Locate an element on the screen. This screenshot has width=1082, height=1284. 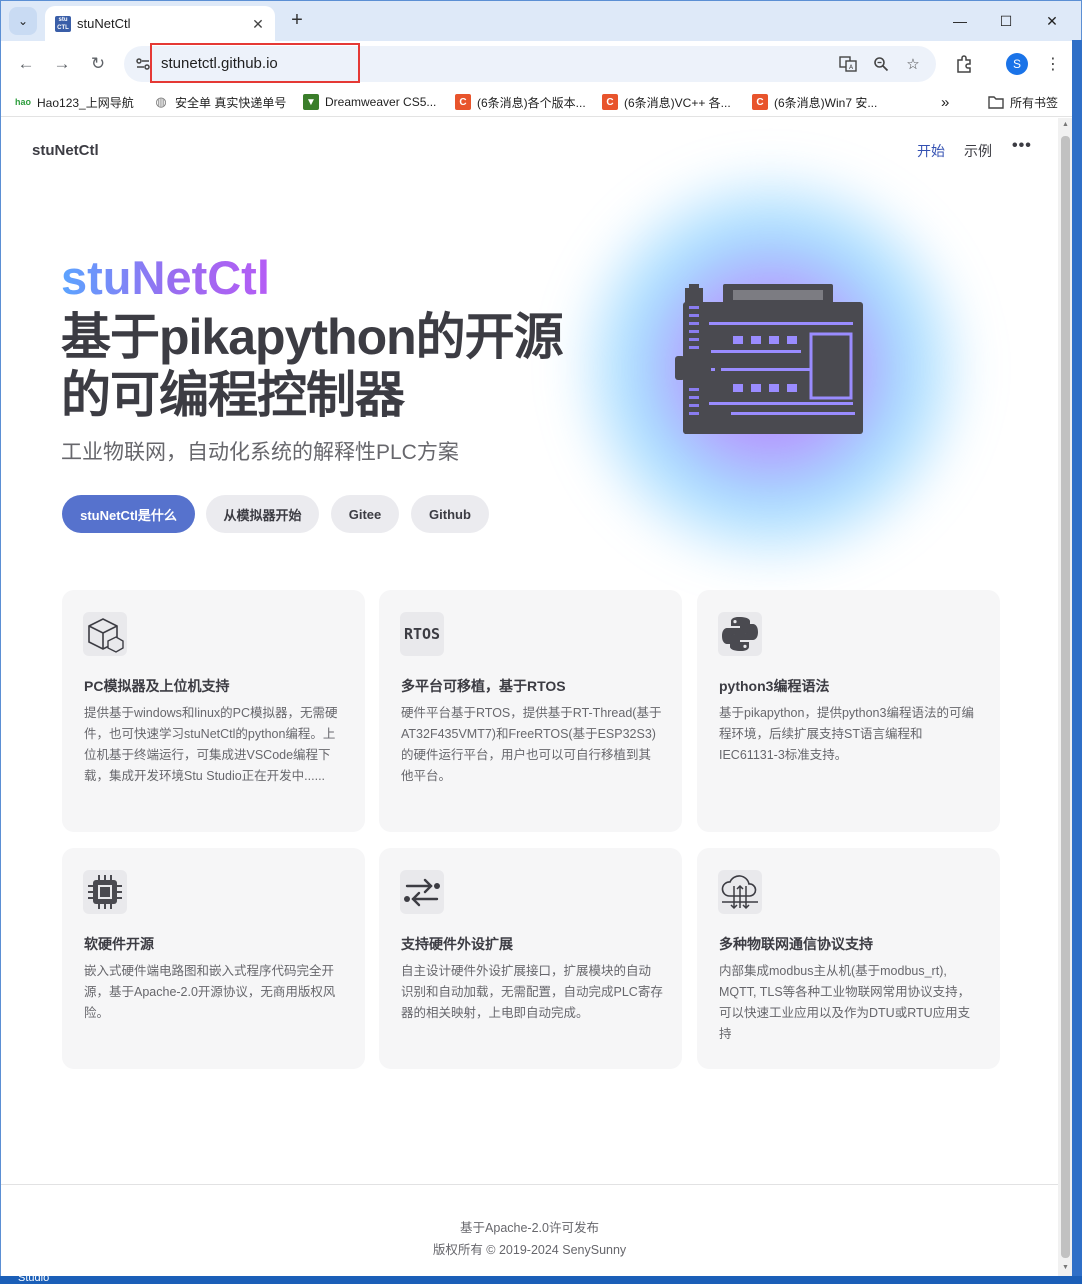
hero-text-line1: 基于pikapython的开源 is located at coordinates (312, 337).